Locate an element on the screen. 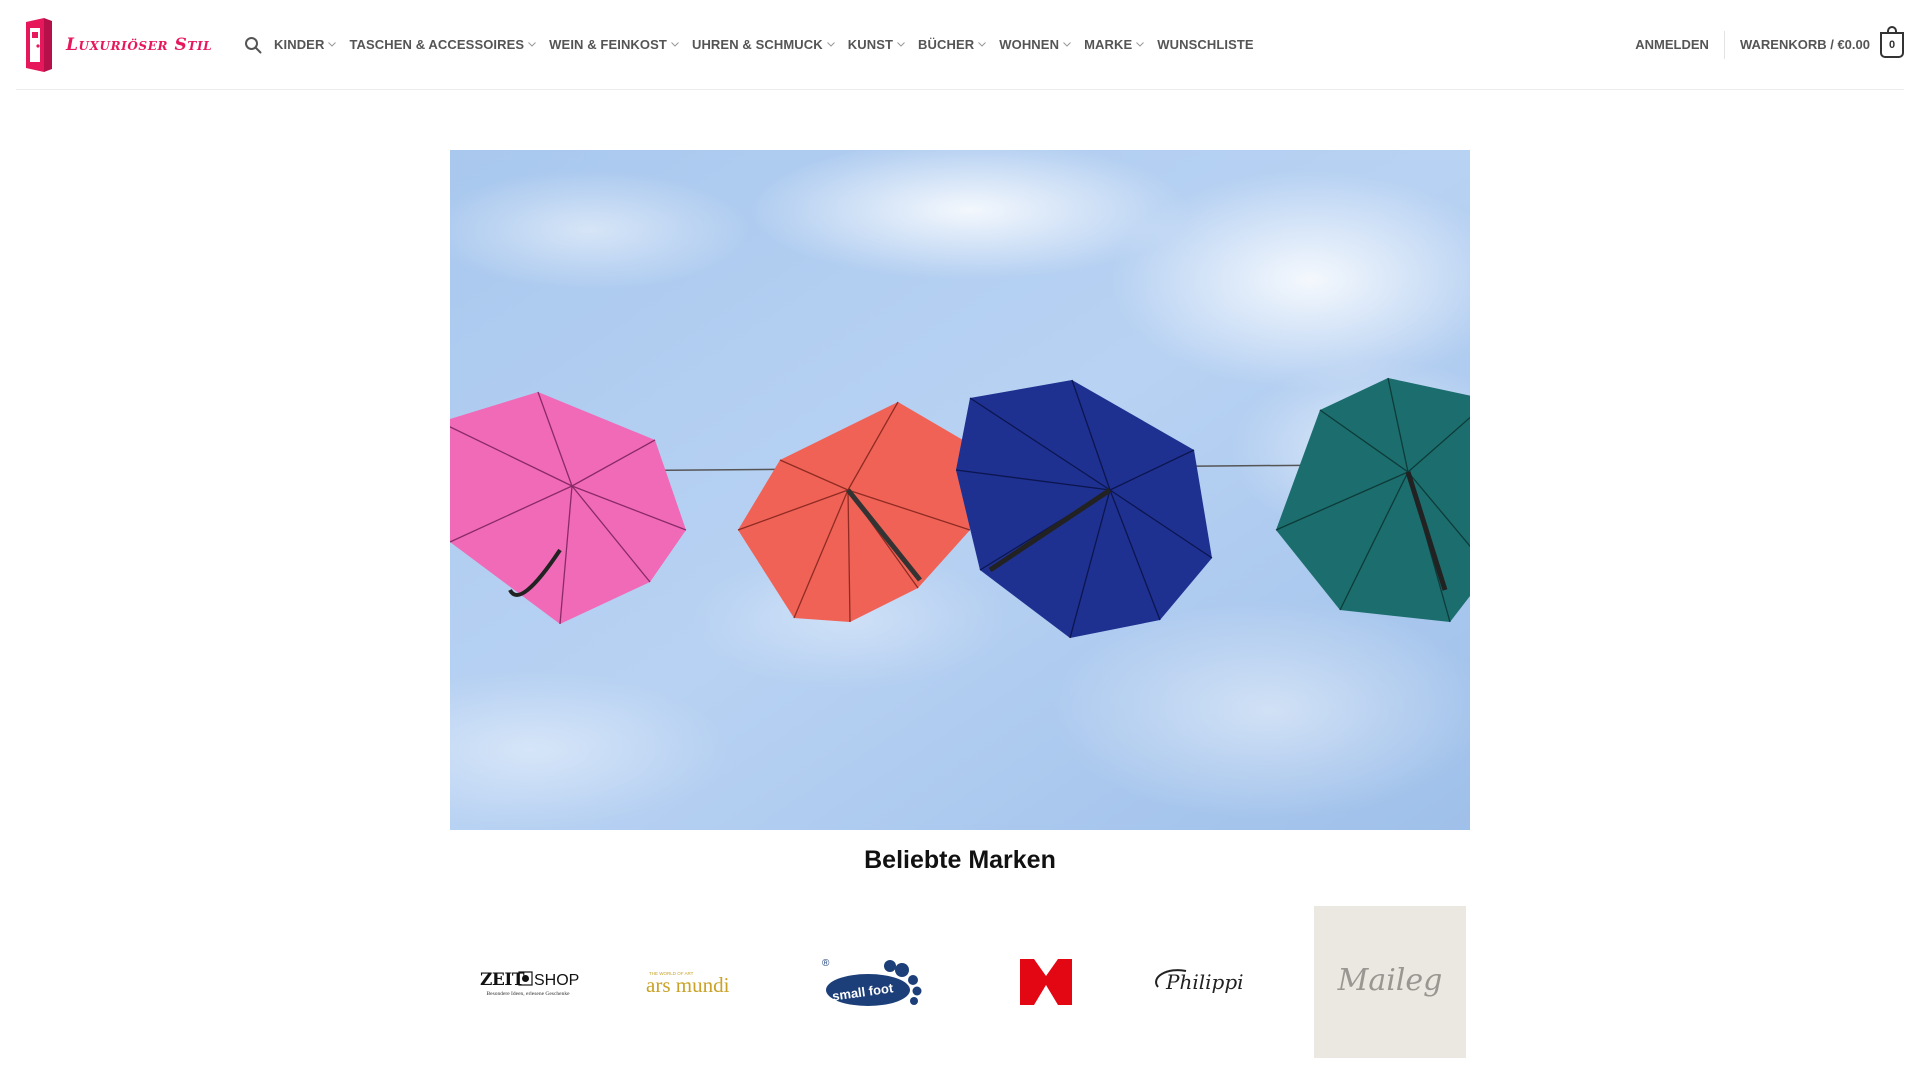  brand-logo-maileg: Maileg is located at coordinates (1390, 982).